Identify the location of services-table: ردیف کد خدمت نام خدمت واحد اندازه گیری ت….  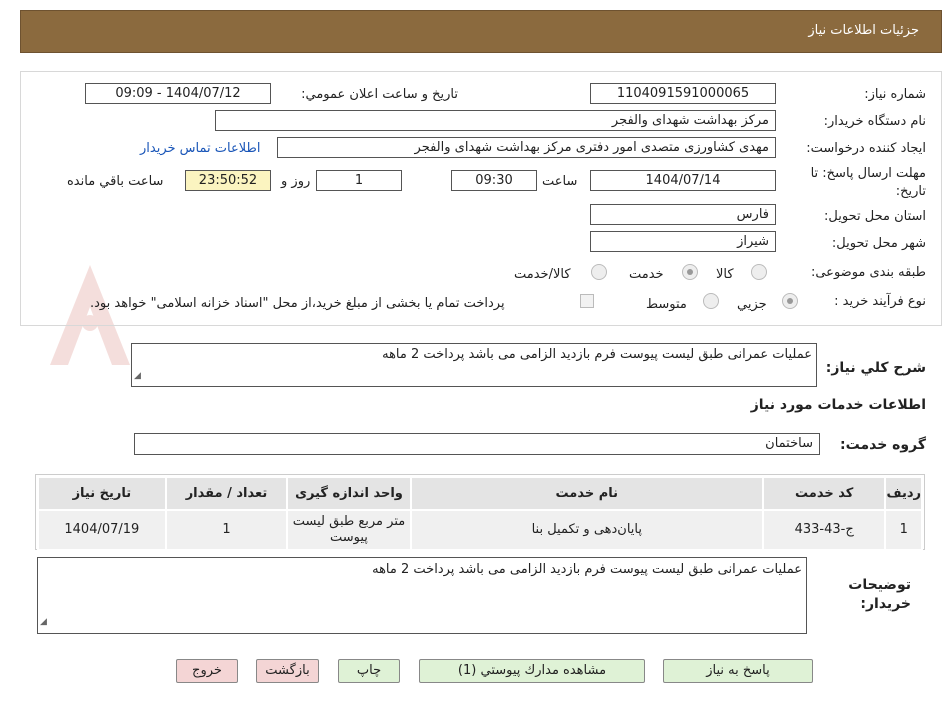
(480, 513).